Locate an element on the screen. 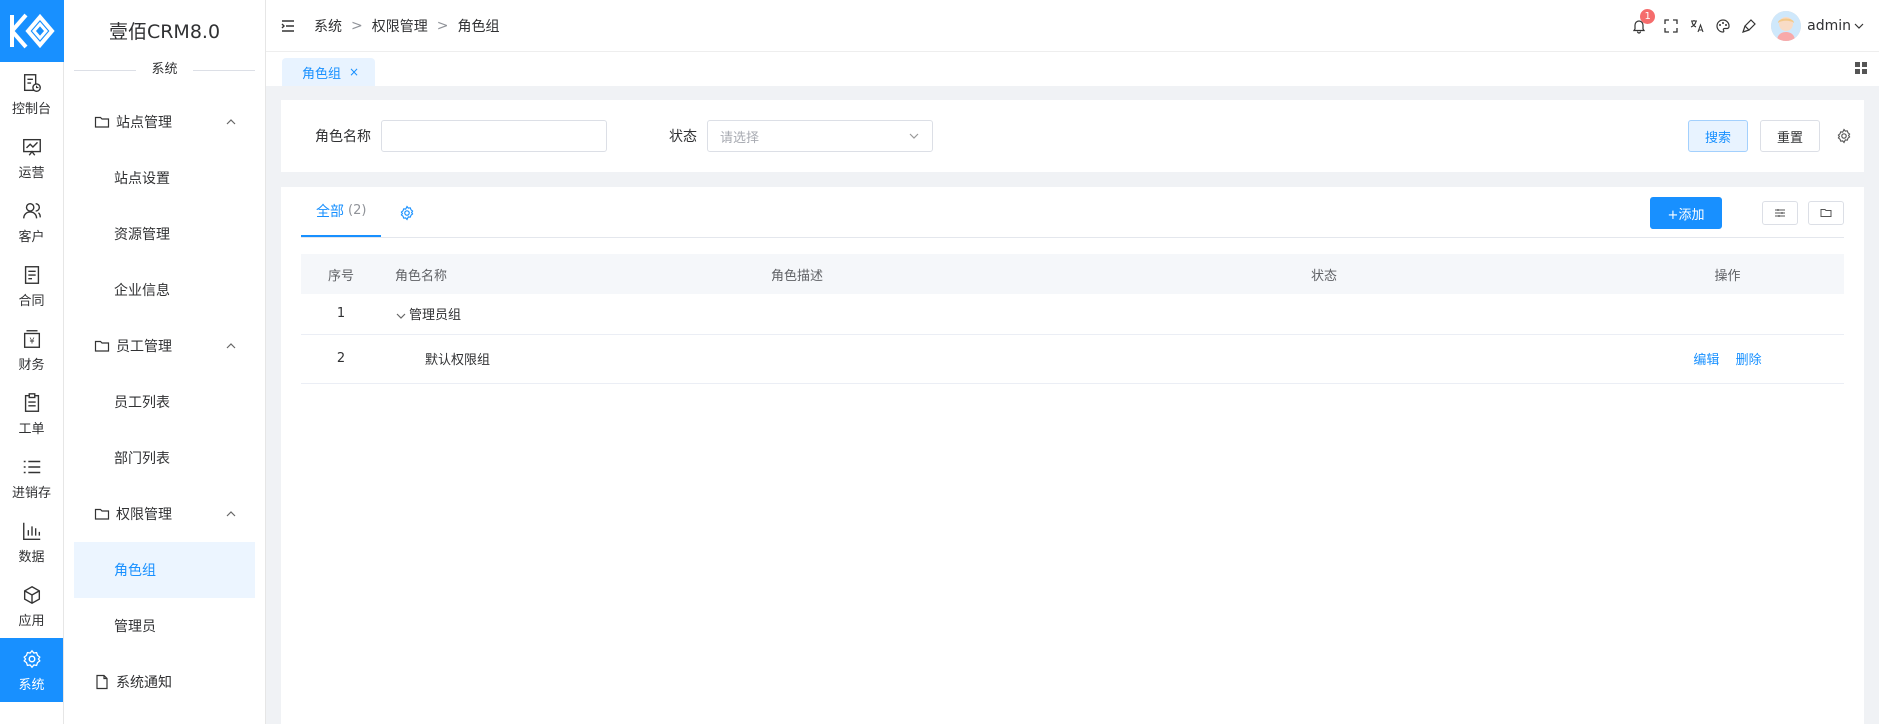 This screenshot has width=1879, height=724. rail-item-apps: 应用 is located at coordinates (31, 606).